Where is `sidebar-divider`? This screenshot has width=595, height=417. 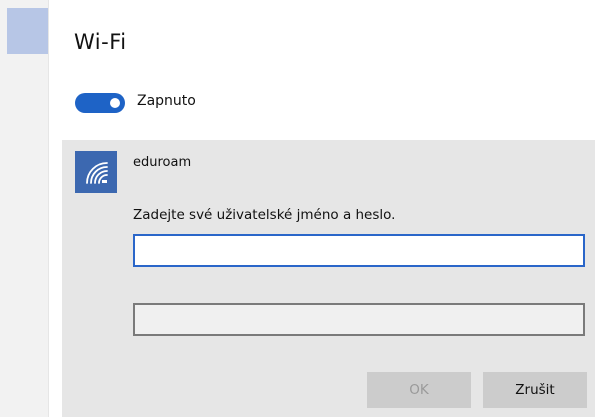 sidebar-divider is located at coordinates (48, 208).